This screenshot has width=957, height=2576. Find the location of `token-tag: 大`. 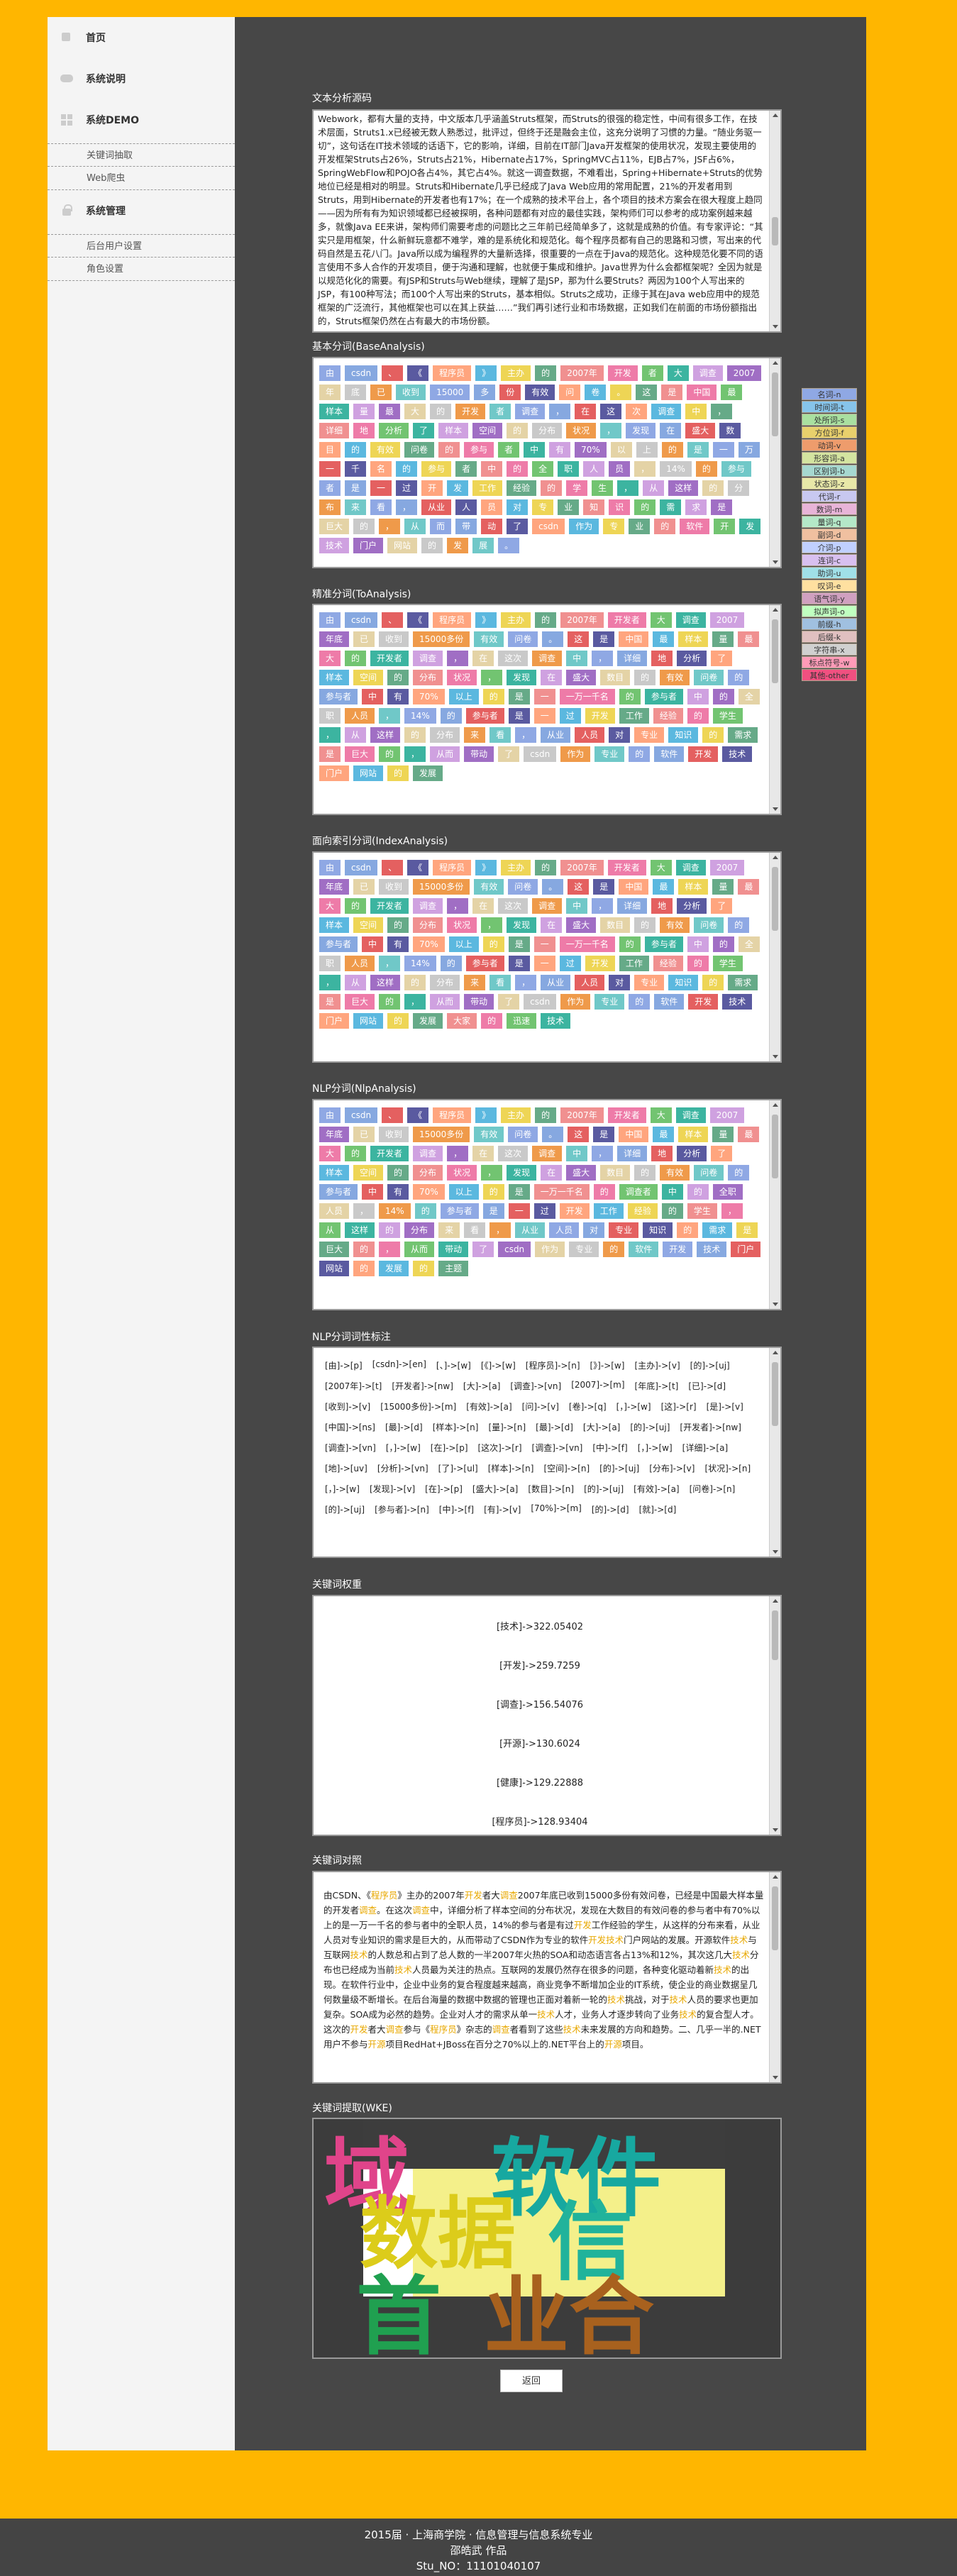

token-tag: 大 is located at coordinates (678, 373).